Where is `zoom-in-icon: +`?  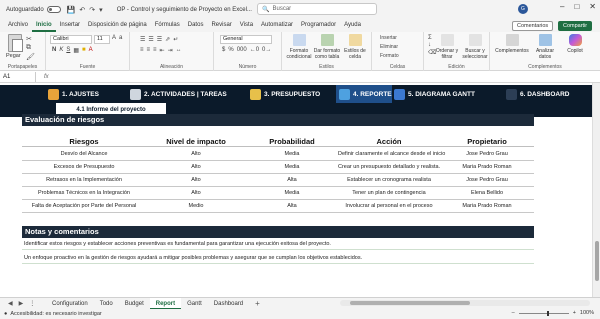
zoom-in-icon: + is located at coordinates (574, 313).